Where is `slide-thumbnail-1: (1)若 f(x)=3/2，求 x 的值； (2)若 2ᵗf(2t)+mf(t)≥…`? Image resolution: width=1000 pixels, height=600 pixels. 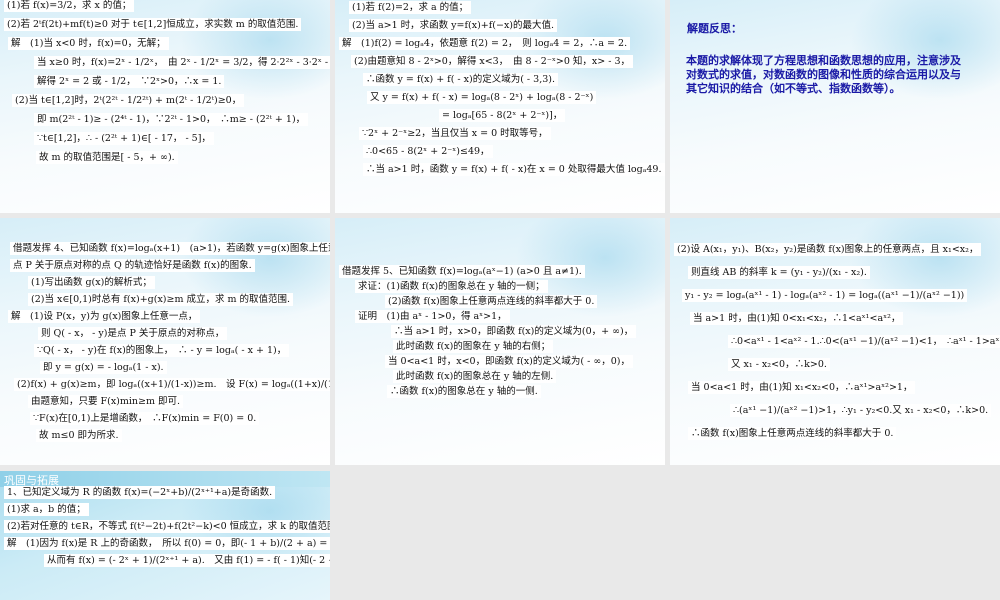
slide-thumbnail-1: (1)若 f(x)=3/2，求 x 的值； (2)若 2ᵗf(2t)+mf(t)≥… is located at coordinates (165, 106).